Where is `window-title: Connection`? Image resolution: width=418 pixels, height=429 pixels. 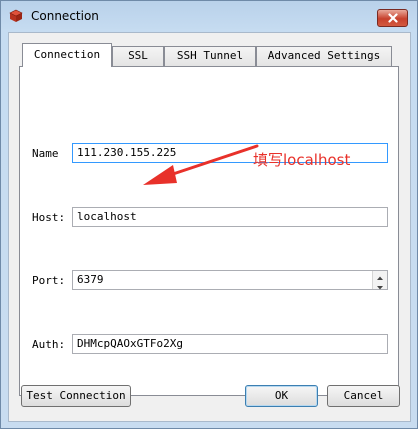 window-title: Connection is located at coordinates (65, 16).